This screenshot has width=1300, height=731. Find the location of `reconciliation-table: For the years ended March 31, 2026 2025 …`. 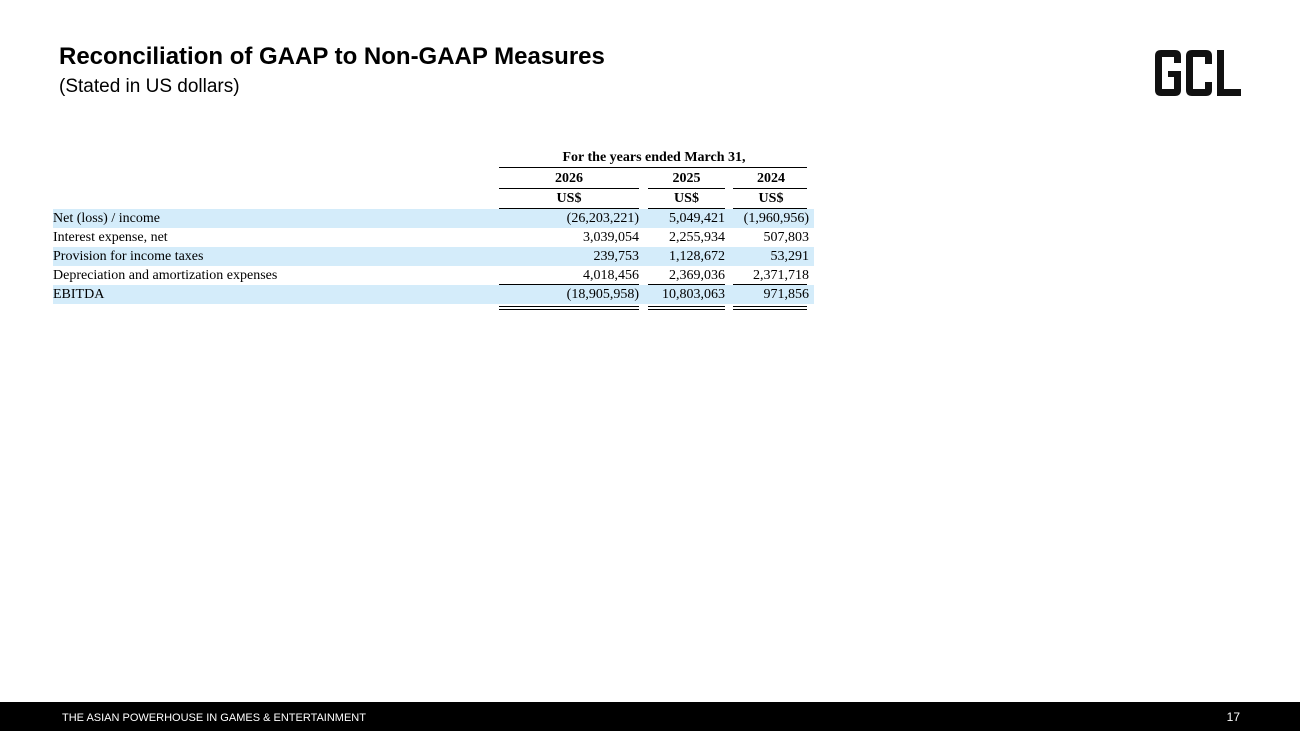

reconciliation-table: For the years ended March 31, 2026 2025 … is located at coordinates (433, 230).